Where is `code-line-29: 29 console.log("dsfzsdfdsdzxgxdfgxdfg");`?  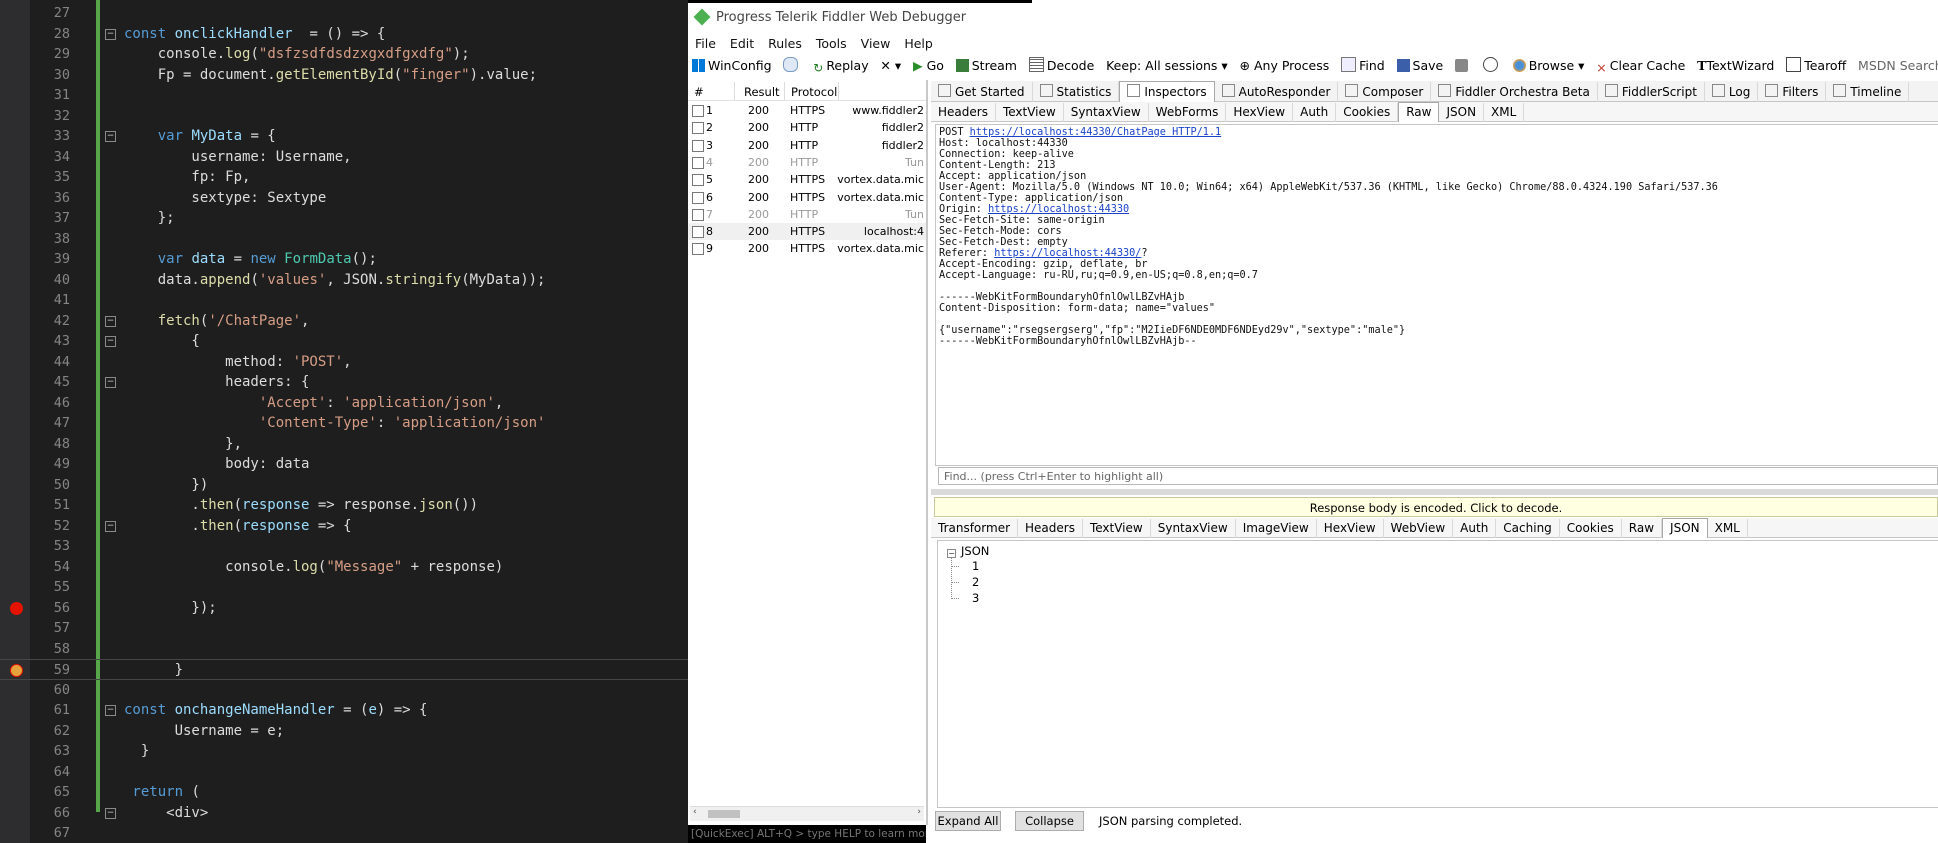
code-line-29: 29 console.log("dsfzsdfdsdzxgxdfgxdfg"); is located at coordinates (344, 54).